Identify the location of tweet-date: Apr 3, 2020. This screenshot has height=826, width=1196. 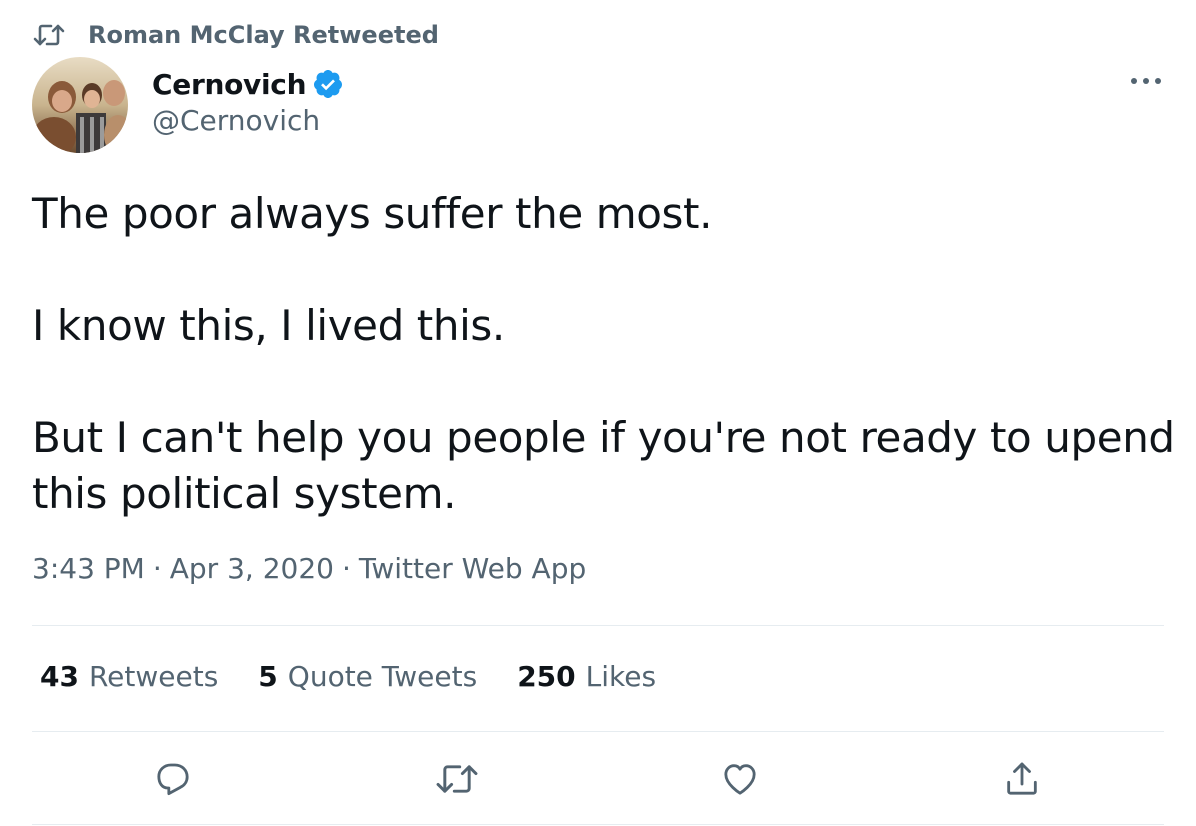
(252, 568).